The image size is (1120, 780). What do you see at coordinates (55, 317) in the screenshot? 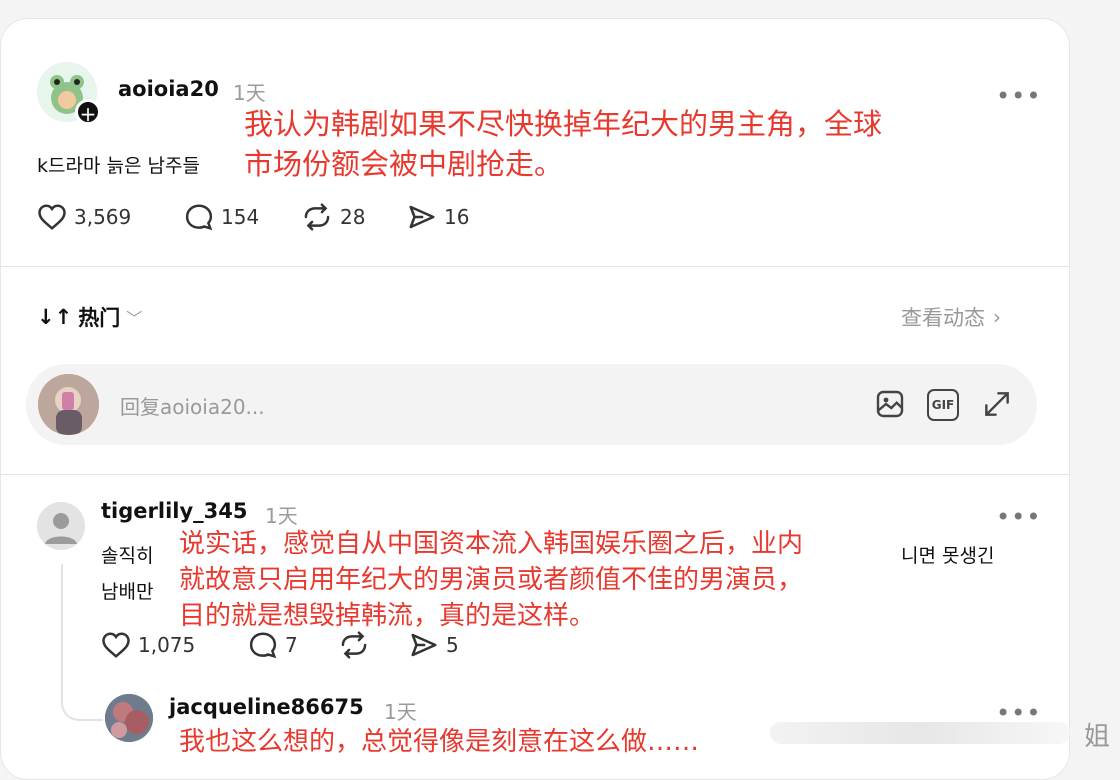
I see `sort-arrows-icon: ↓↑` at bounding box center [55, 317].